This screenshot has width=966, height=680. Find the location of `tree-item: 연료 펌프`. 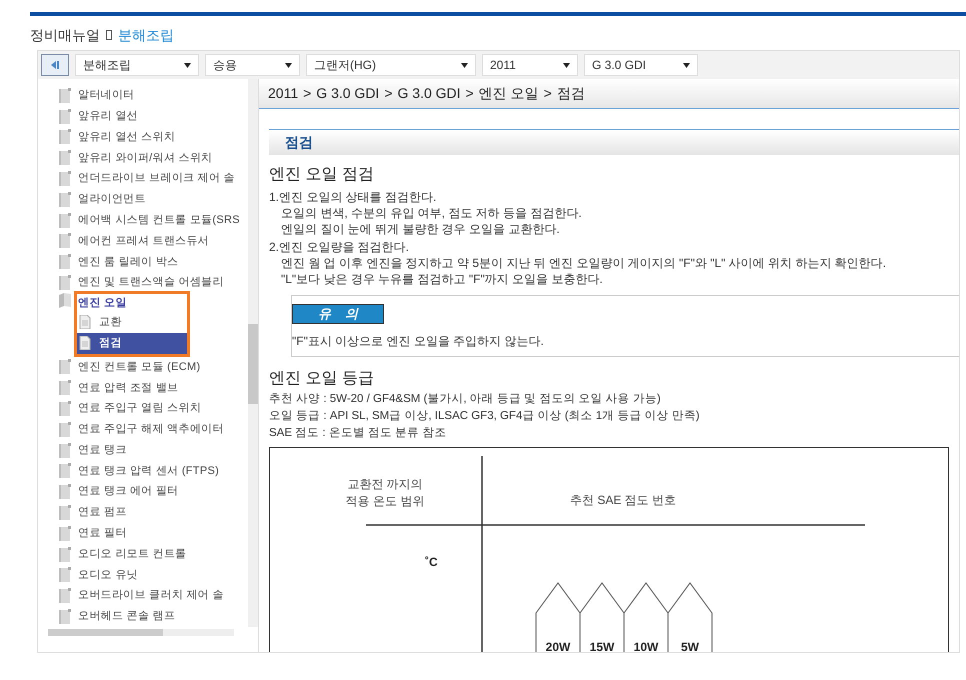

tree-item: 연료 펌프 is located at coordinates (102, 512).